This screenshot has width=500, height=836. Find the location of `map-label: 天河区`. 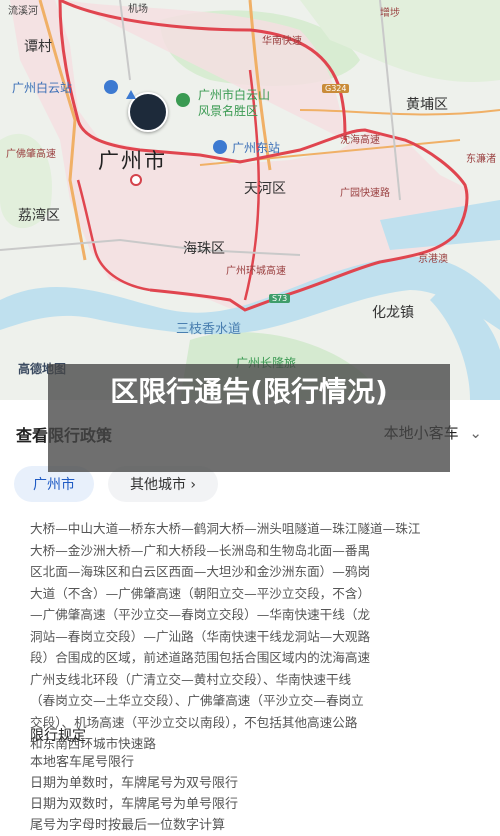

map-label: 天河区 is located at coordinates (265, 189).